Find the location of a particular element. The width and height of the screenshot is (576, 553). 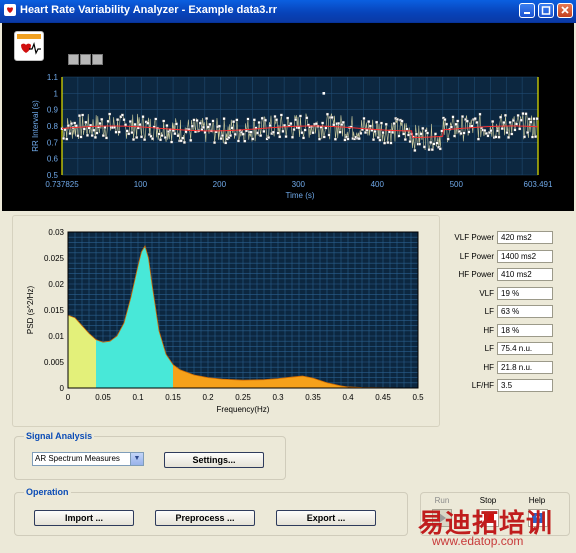

rr-x-tick-label: 300 is located at coordinates (299, 184).